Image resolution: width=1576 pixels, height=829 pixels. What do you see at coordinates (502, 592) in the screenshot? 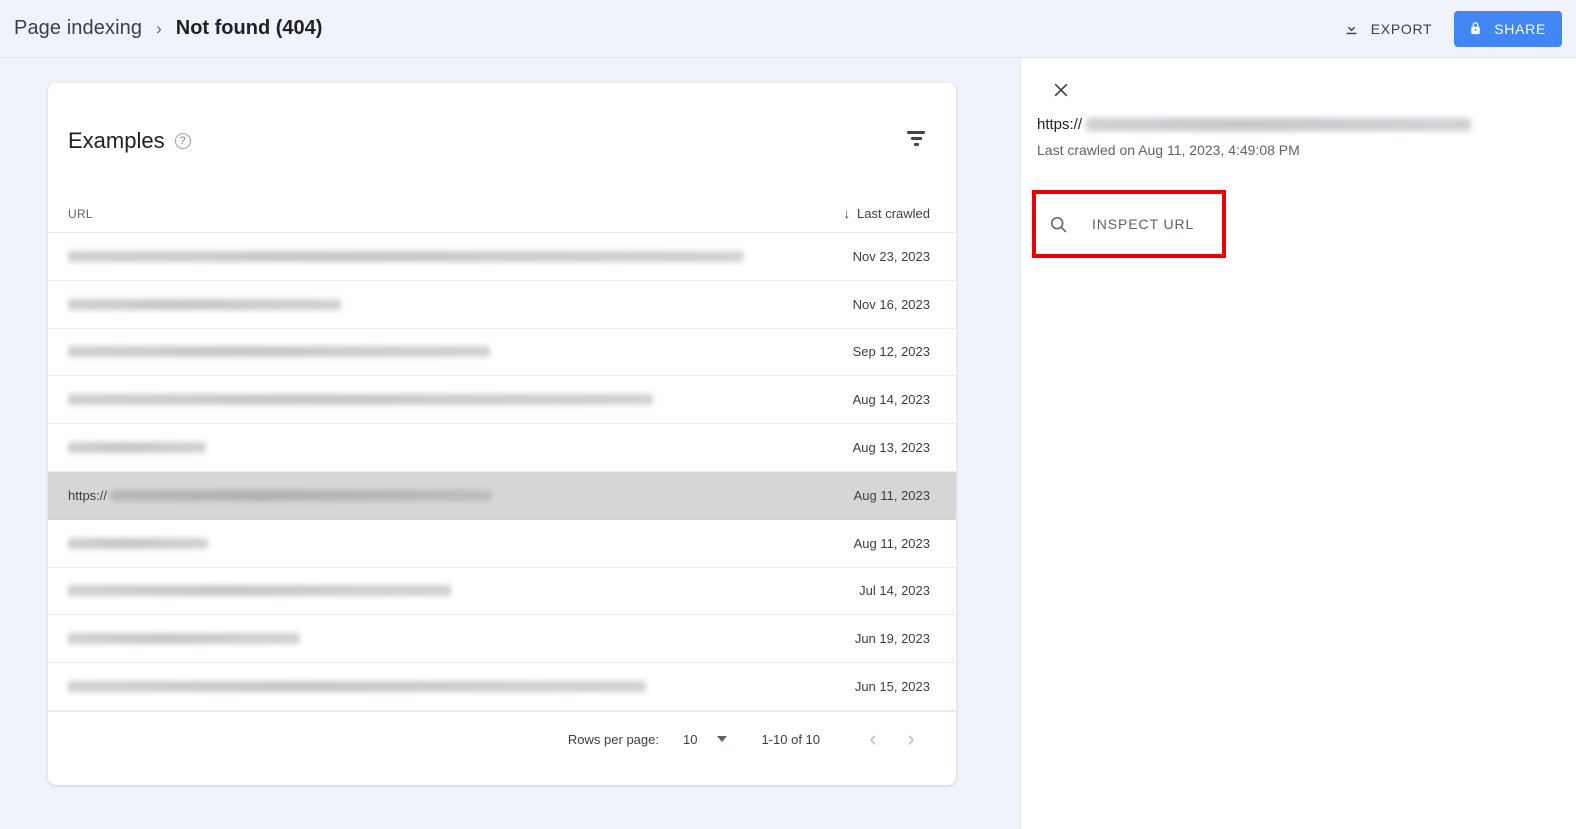
I see `table-row: Jul 14, 2023` at bounding box center [502, 592].